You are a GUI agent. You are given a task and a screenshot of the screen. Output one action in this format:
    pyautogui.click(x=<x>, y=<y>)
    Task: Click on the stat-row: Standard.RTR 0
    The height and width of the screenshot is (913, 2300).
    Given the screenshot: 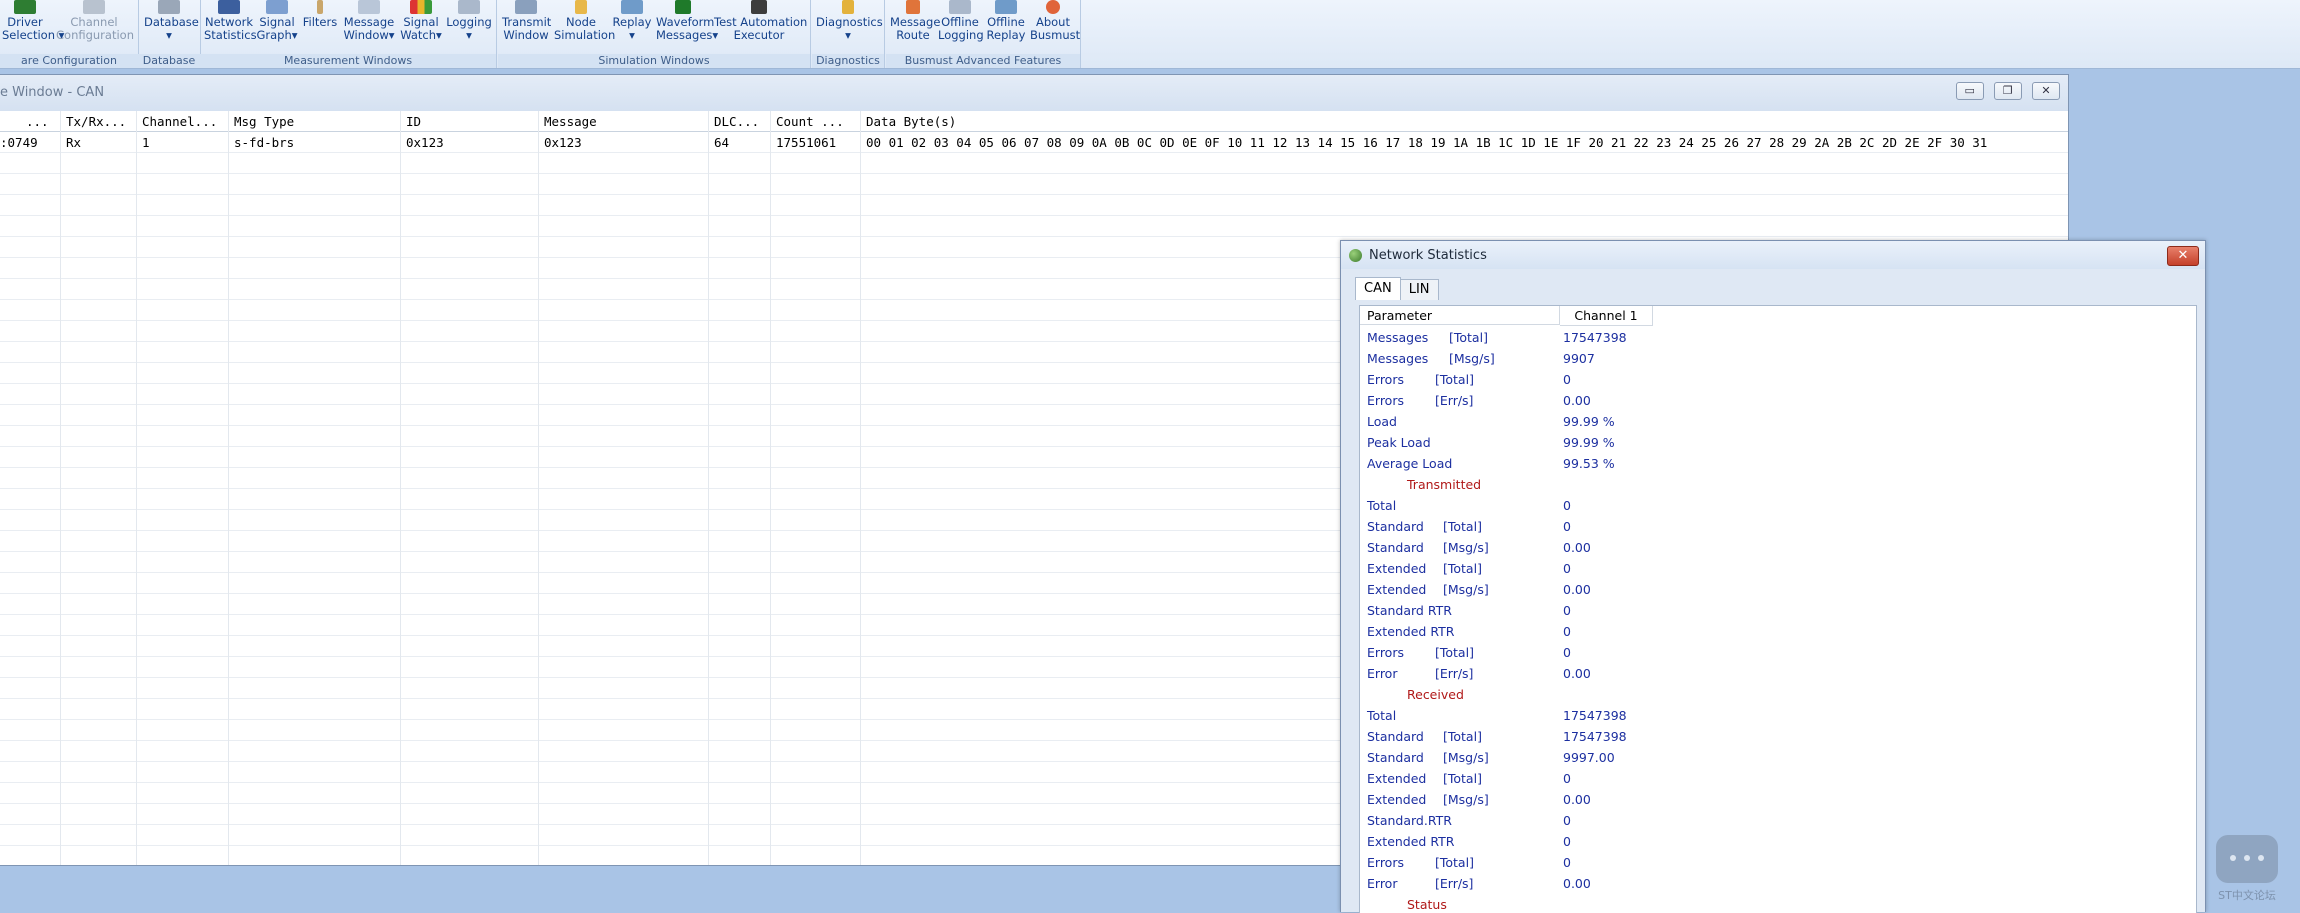 What is the action you would take?
    pyautogui.click(x=1778, y=820)
    